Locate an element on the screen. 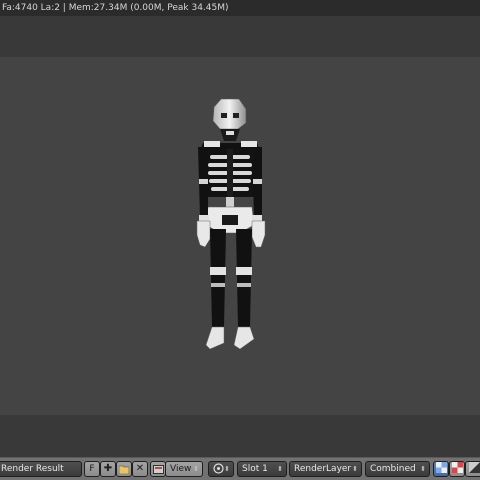 The width and height of the screenshot is (480, 480). checker-toggle is located at coordinates (457, 469).